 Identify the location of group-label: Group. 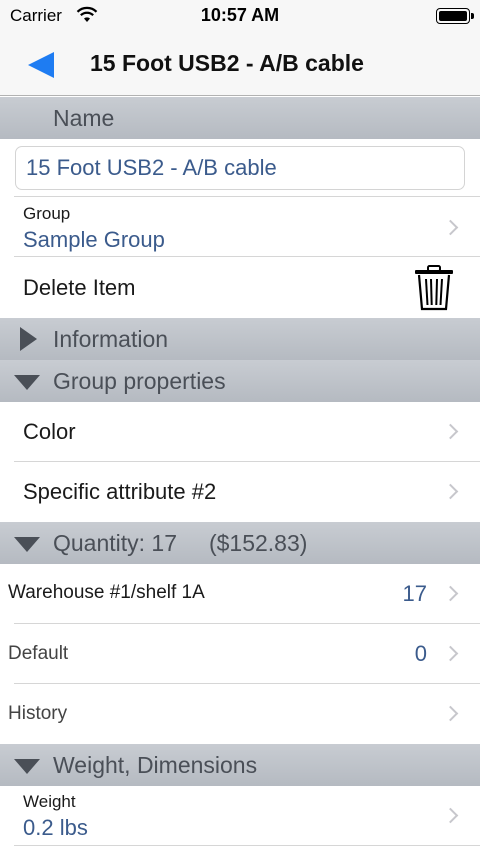
(47, 213).